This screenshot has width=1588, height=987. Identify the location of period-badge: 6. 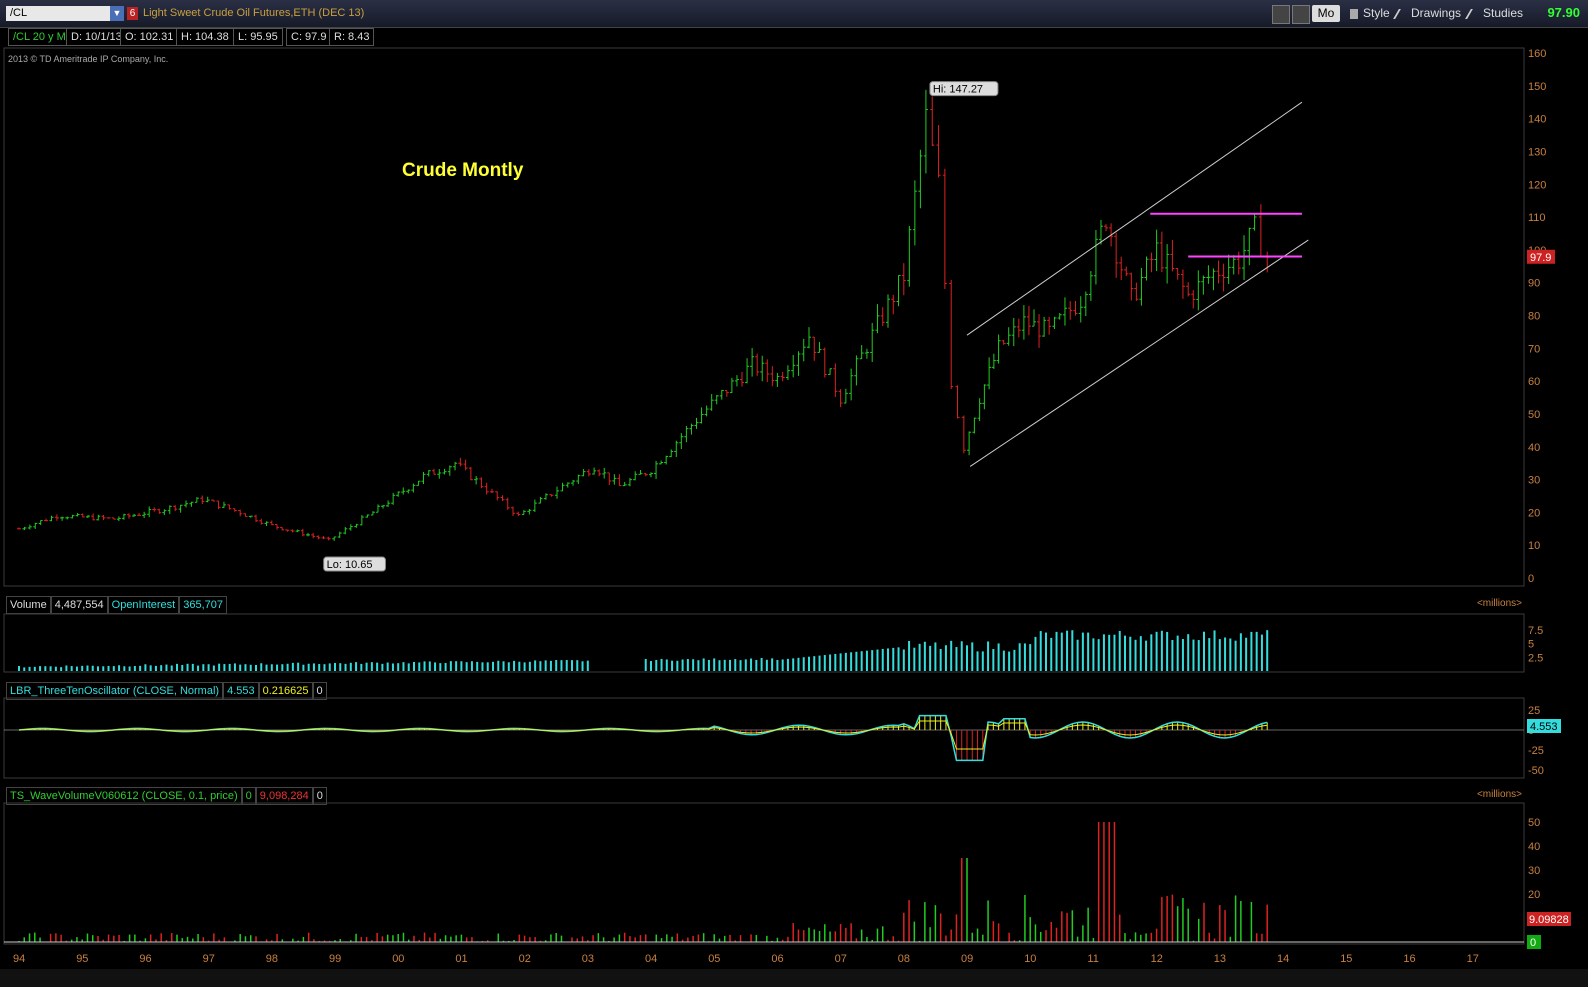
(132, 13).